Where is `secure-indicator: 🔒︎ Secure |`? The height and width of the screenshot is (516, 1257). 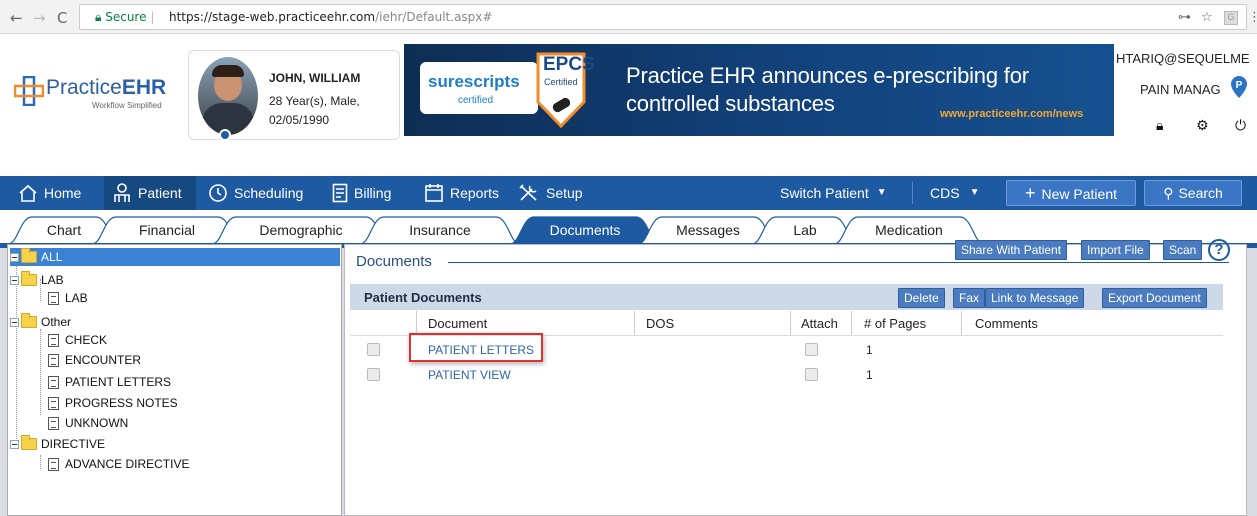
secure-indicator: 🔒︎ Secure | is located at coordinates (124, 17).